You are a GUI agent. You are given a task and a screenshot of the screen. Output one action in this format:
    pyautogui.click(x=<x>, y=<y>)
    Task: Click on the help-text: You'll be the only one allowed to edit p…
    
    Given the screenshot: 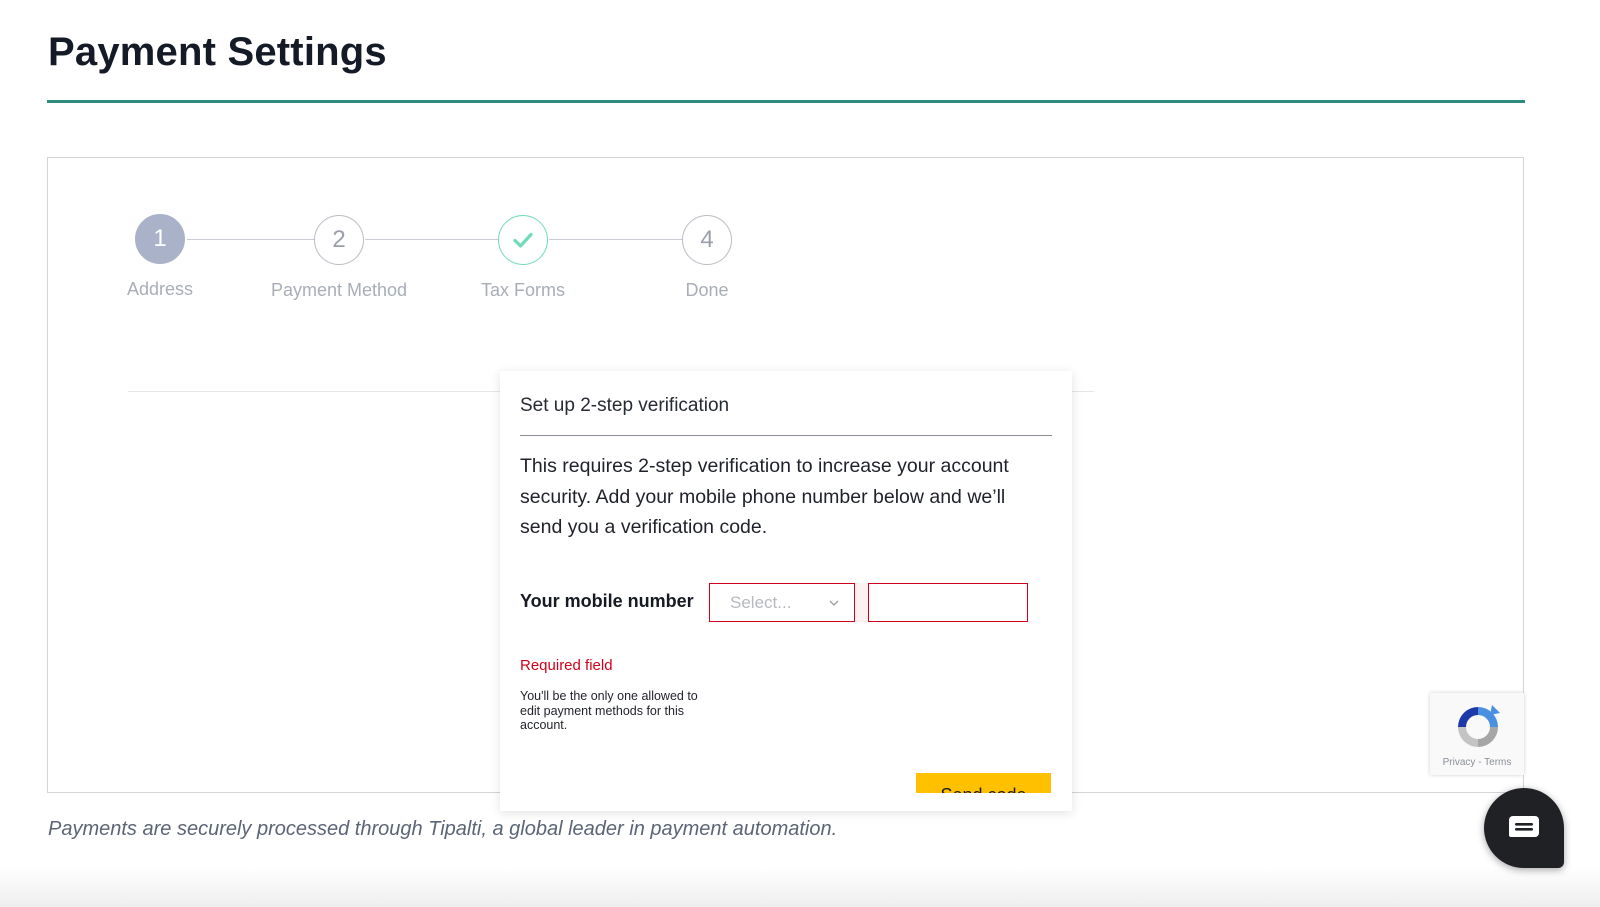 What is the action you would take?
    pyautogui.click(x=609, y=710)
    